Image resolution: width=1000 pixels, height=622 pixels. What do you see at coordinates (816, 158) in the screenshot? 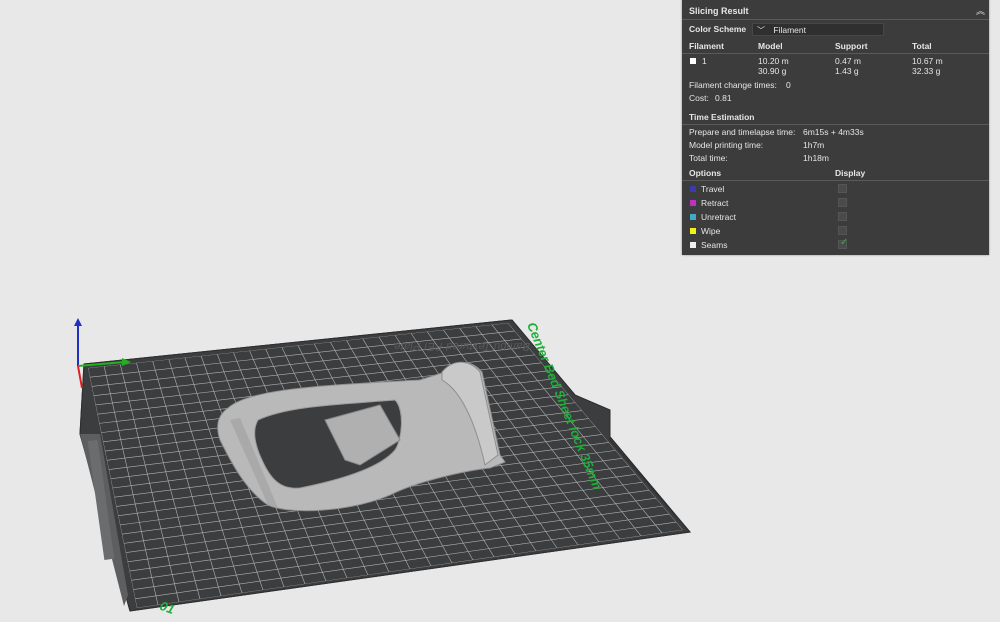
I see `time-row-value: 1h18m` at bounding box center [816, 158].